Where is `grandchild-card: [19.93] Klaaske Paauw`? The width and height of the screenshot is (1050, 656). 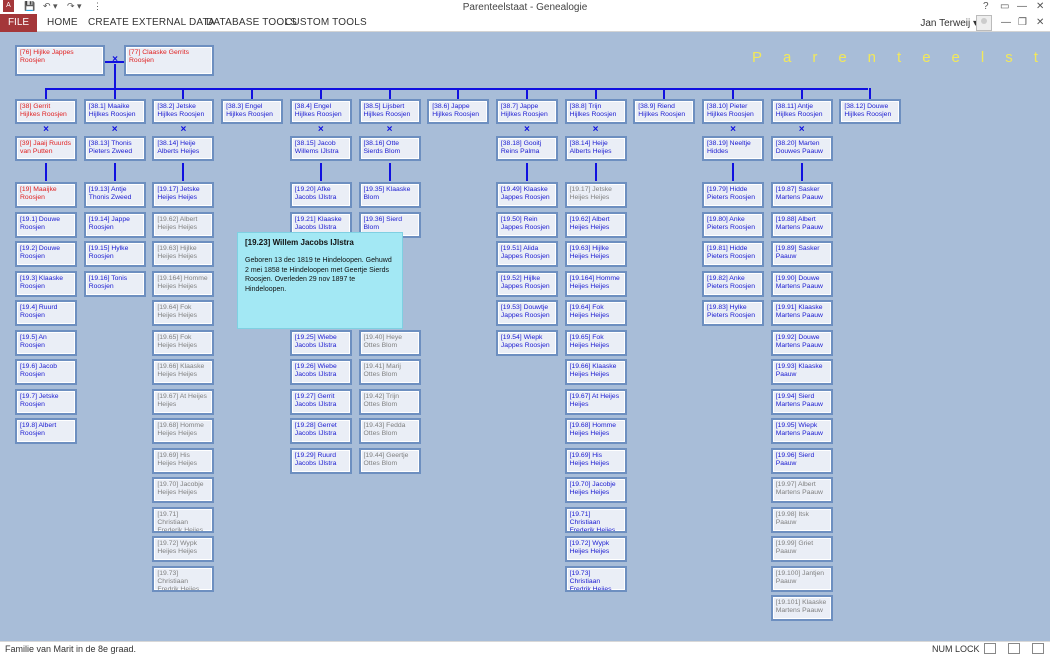
grandchild-card: [19.93] Klaaske Paauw is located at coordinates (801, 372).